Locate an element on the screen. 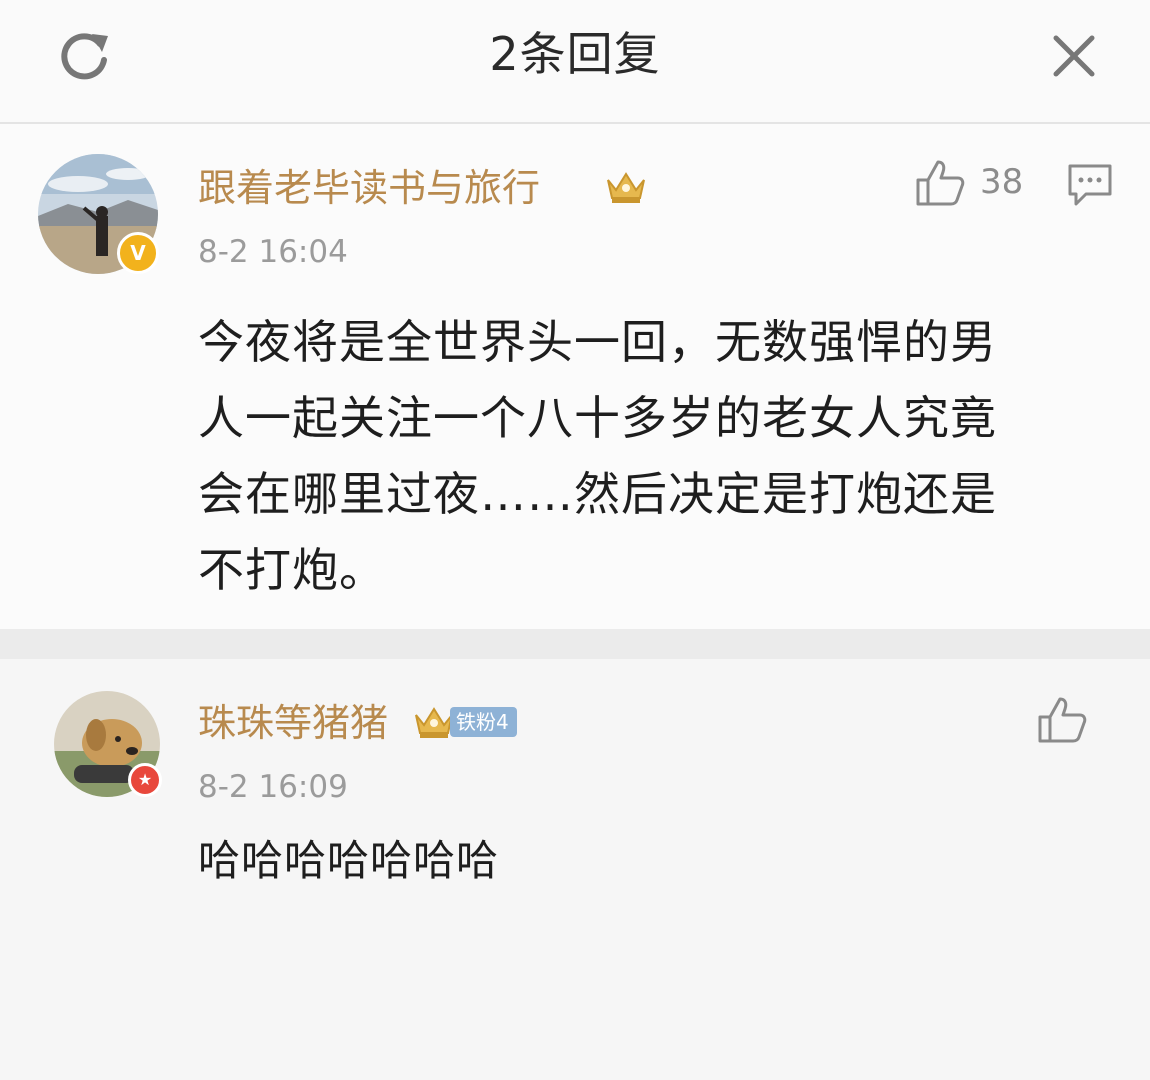 Image resolution: width=1150 pixels, height=1080 pixels. reply-timestamp: 8-2 16:09 is located at coordinates (273, 787).